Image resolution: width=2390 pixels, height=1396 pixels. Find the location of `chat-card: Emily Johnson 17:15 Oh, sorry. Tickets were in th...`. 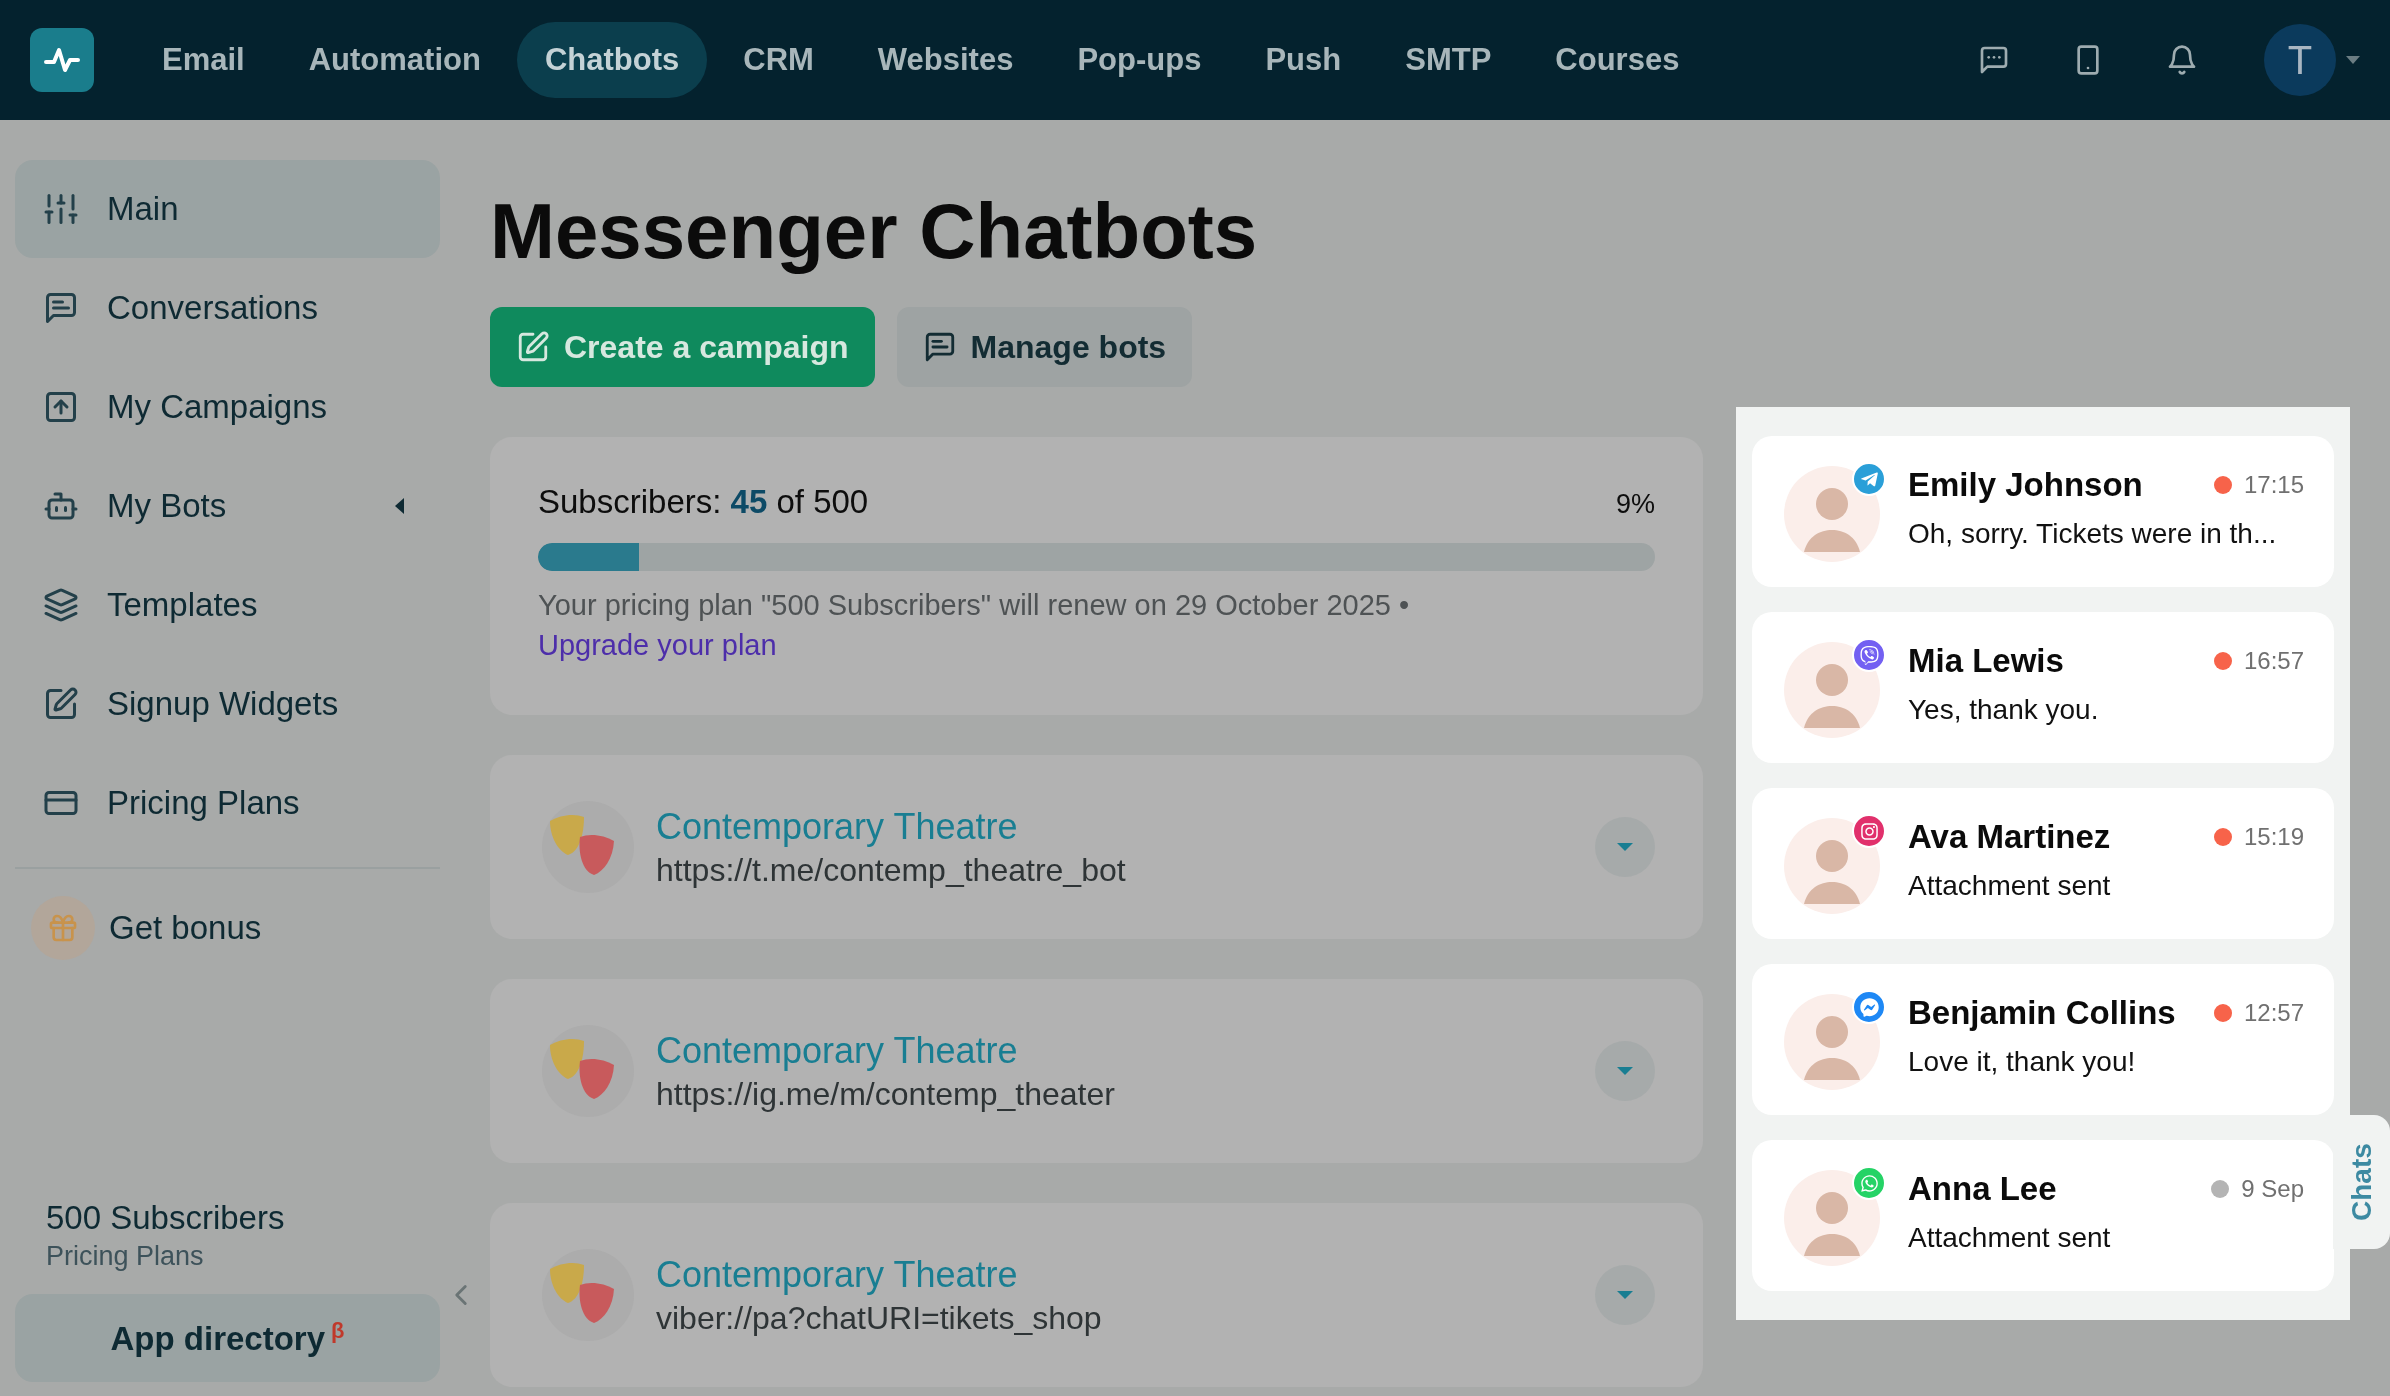

chat-card: Emily Johnson 17:15 Oh, sorry. Tickets were in th... is located at coordinates (2043, 511).